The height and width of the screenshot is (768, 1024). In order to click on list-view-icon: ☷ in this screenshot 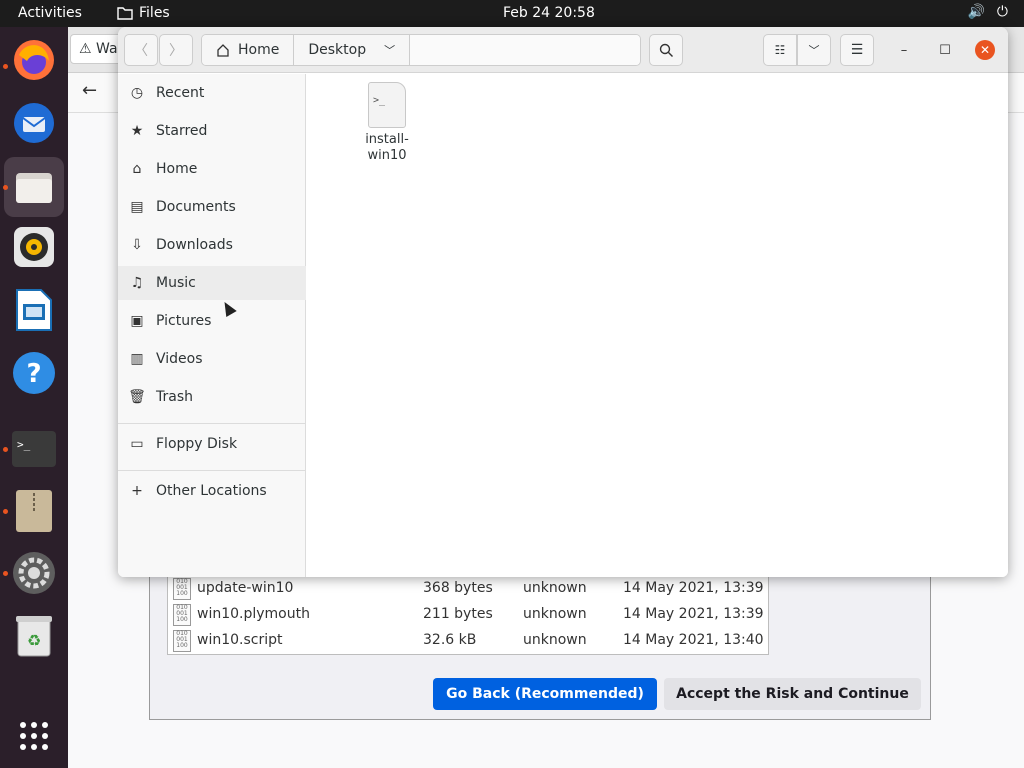, I will do `click(780, 50)`.